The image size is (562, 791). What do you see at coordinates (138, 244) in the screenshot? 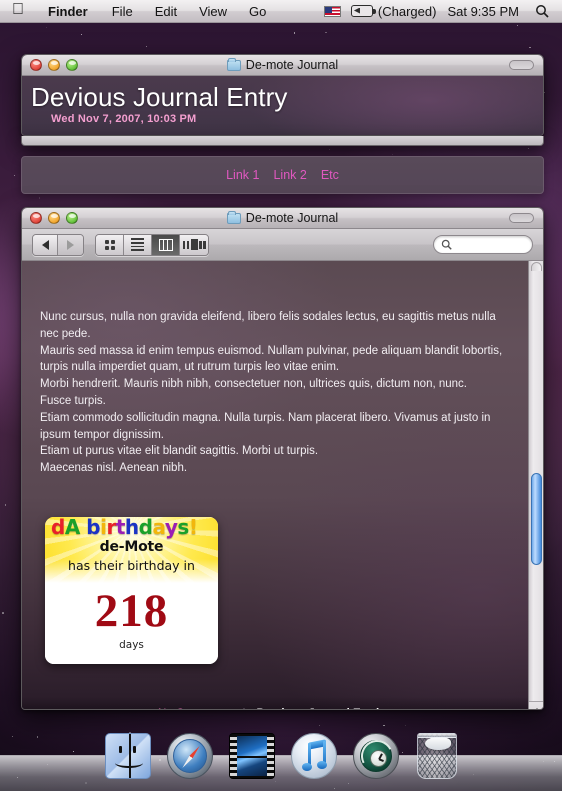
I see `list-view-icon` at bounding box center [138, 244].